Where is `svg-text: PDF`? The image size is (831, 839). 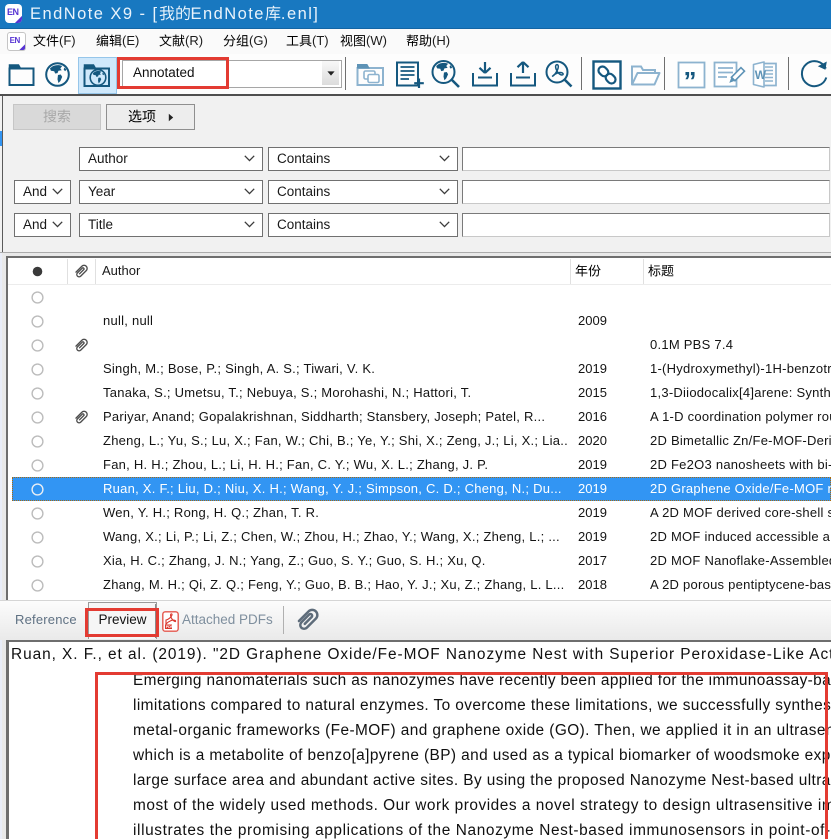
svg-text: PDF is located at coordinates (170, 627).